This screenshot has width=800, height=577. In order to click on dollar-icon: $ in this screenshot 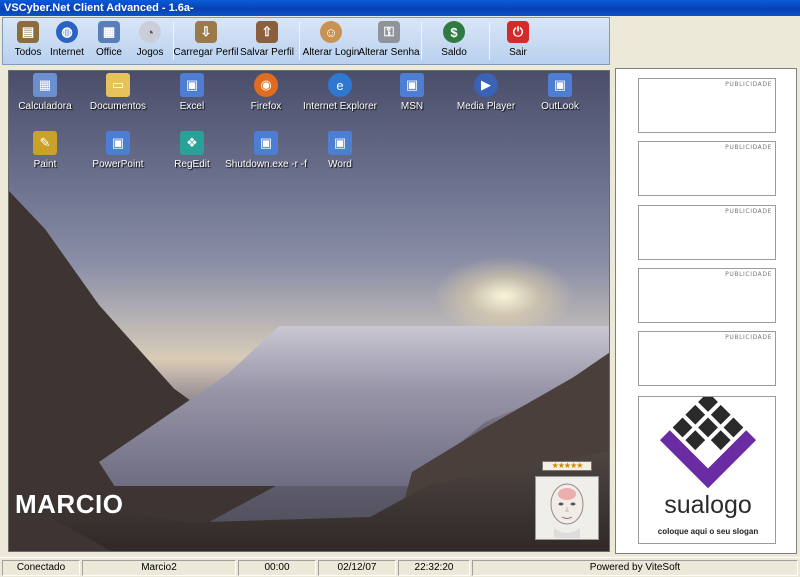, I will do `click(454, 32)`.